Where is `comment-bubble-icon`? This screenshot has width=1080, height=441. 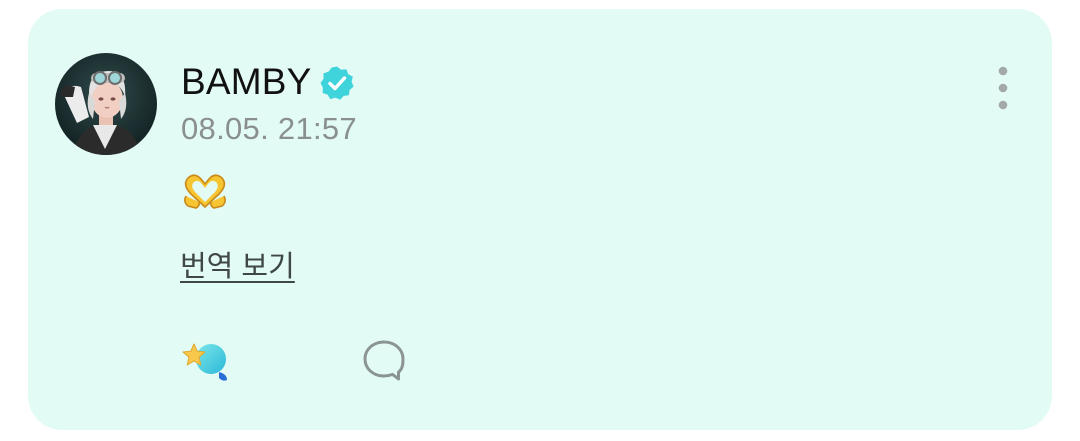
comment-bubble-icon is located at coordinates (384, 361).